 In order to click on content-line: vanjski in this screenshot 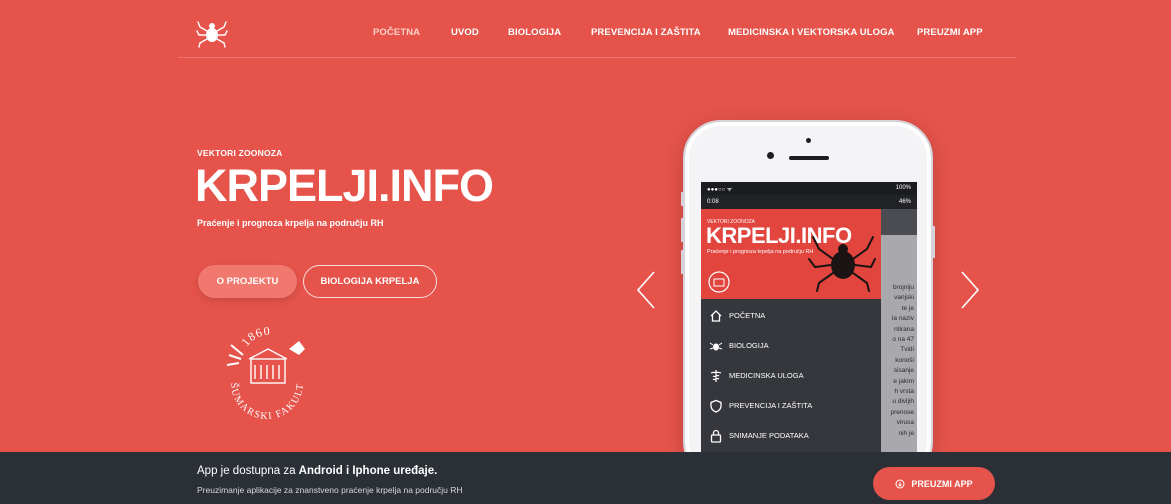, I will do `click(904, 298)`.